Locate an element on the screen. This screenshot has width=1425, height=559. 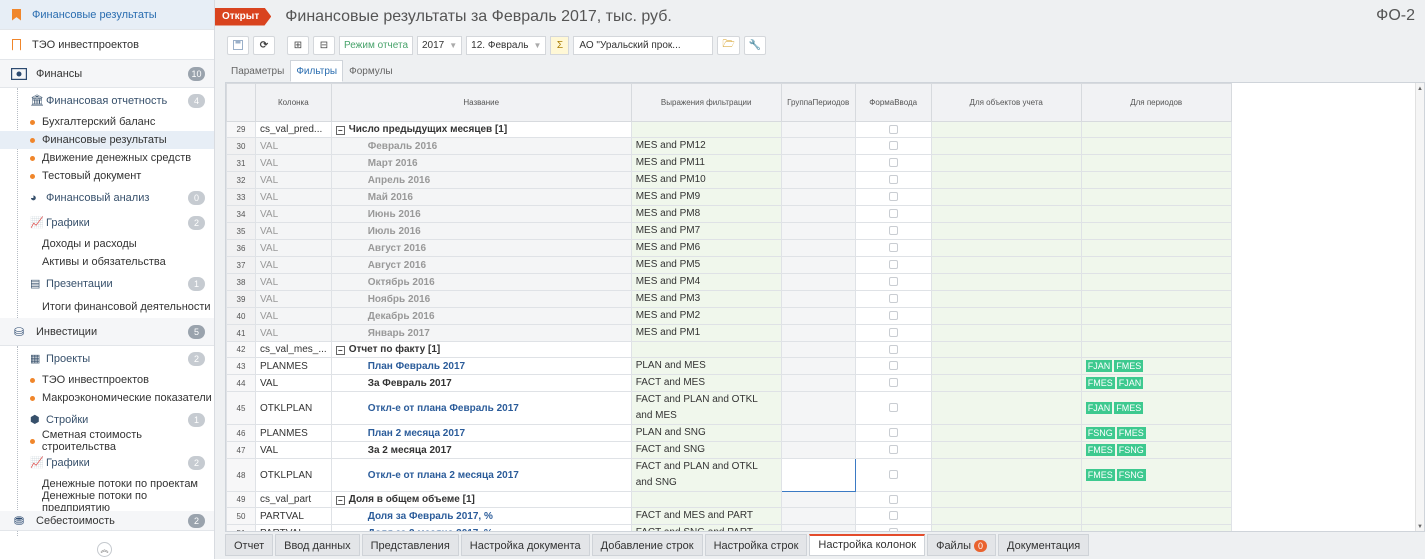
filter-expression-cell: MES and PM2 is located at coordinates (706, 316).